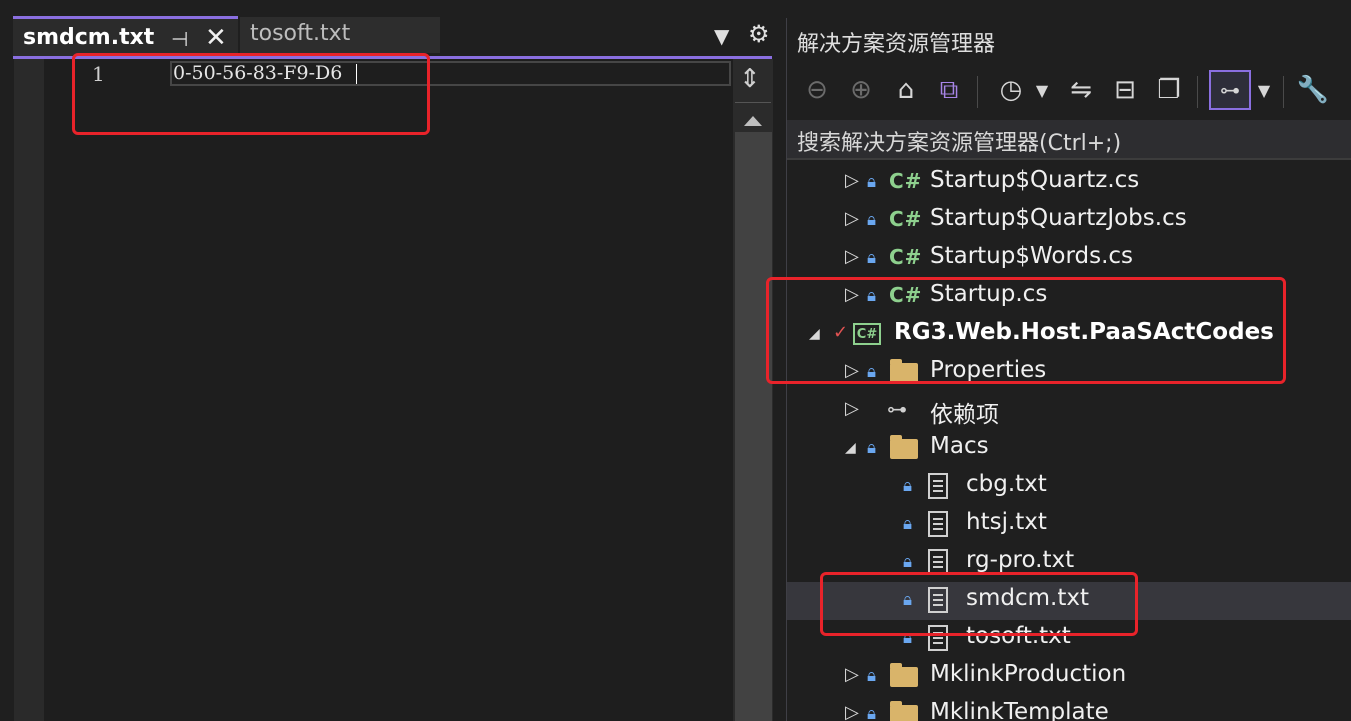  Describe the element at coordinates (1069, 411) in the screenshot. I see `tree-item: ▷ ⊶ 依赖项` at that location.